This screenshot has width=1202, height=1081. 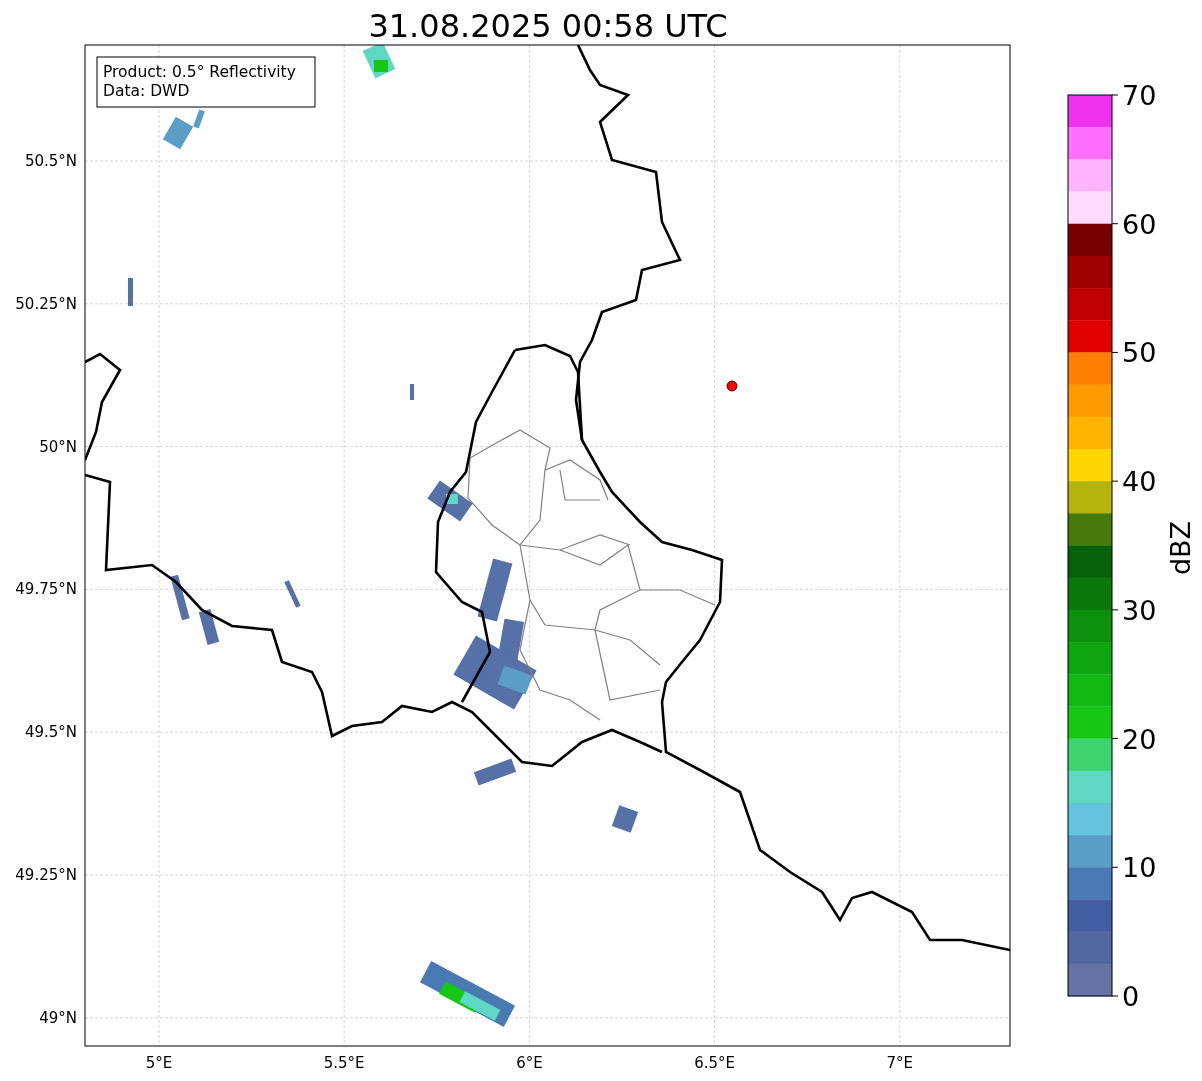 I want to click on info-text: Product: 0.5° Reflectivity, so click(x=199, y=72).